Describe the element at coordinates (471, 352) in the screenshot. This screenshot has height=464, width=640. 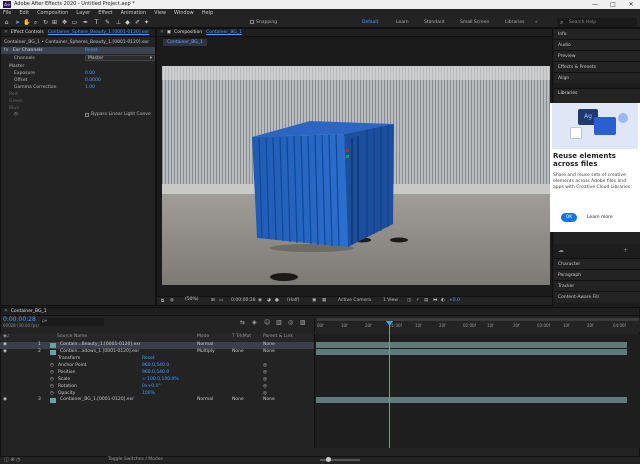
I see `layer-2-duration-bar` at that location.